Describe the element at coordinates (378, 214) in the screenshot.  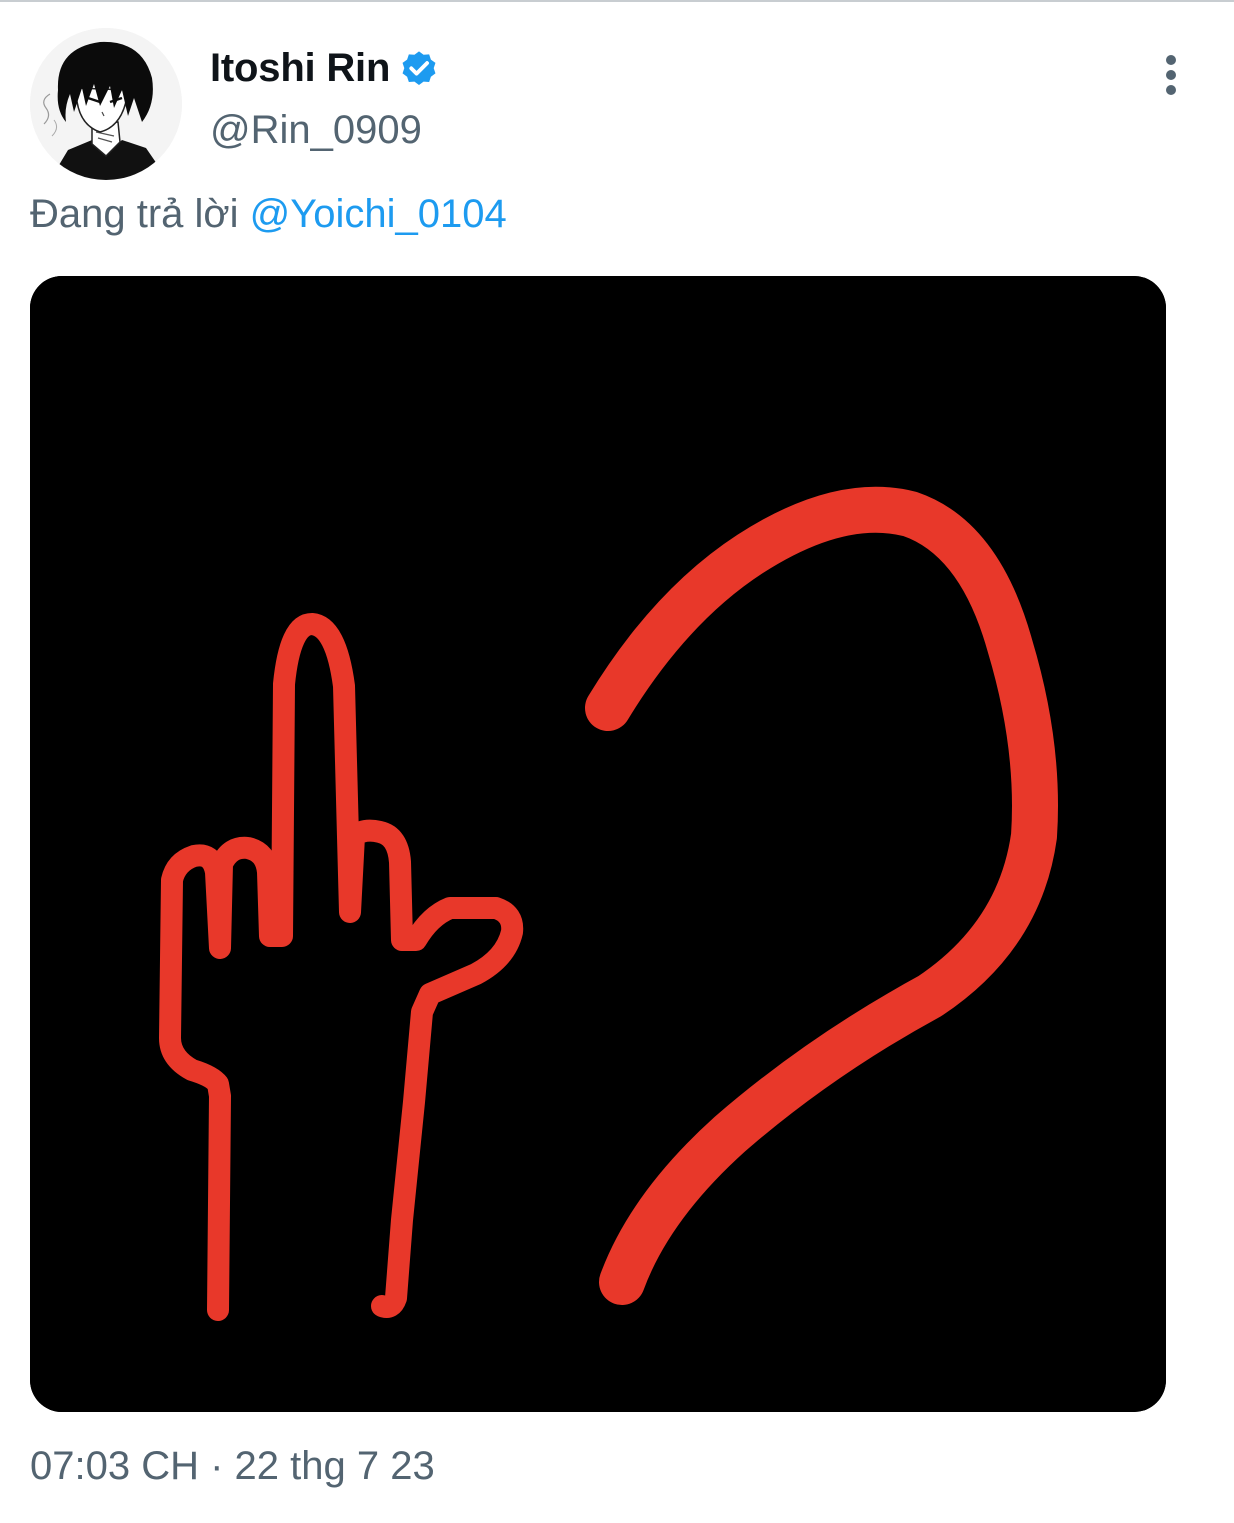
I see `replying-to-mention-link: @Yoichi_0104` at that location.